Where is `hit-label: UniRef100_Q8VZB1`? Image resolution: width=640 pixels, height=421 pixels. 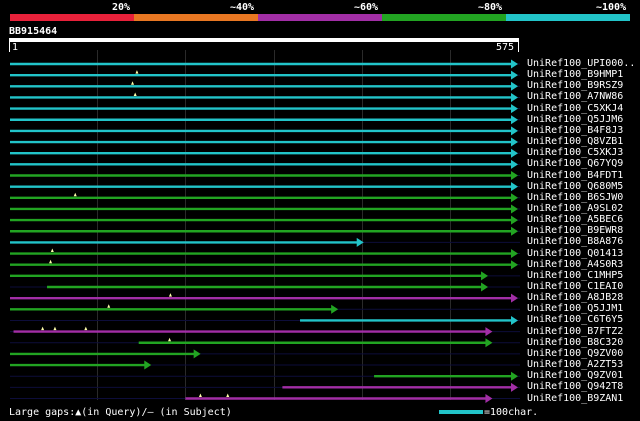
hit-label: UniRef100_Q8VZB1 is located at coordinates (575, 141).